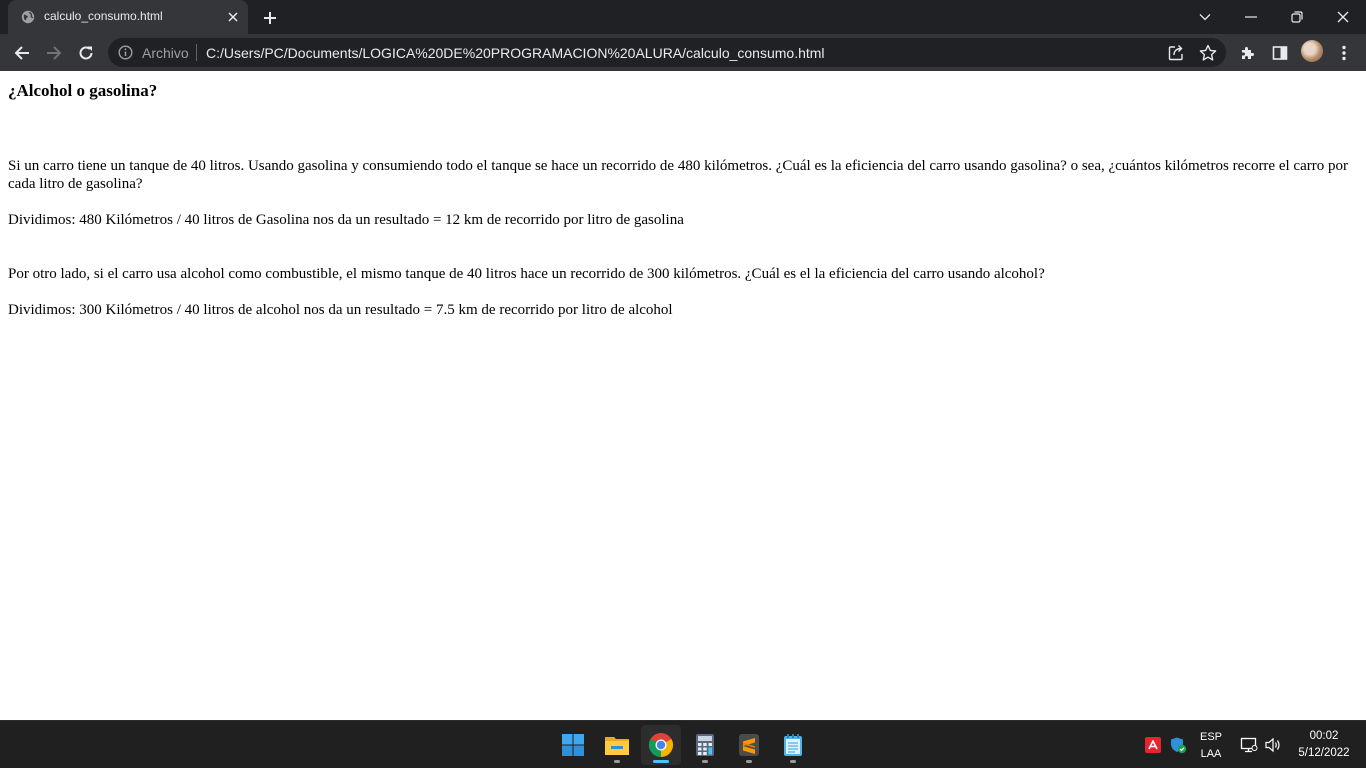  What do you see at coordinates (1297, 17) in the screenshot?
I see `restore-icon` at bounding box center [1297, 17].